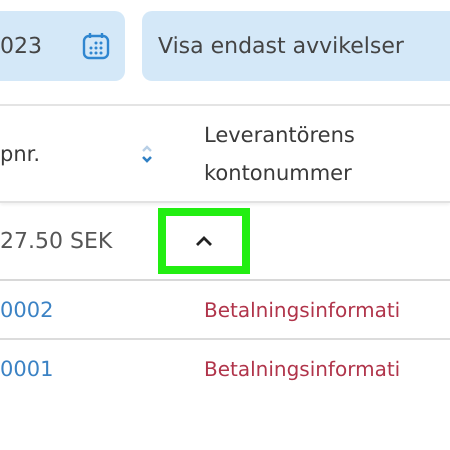  Describe the element at coordinates (296, 46) in the screenshot. I see `filter-toggle-button: Visa endast avvikelser` at that location.